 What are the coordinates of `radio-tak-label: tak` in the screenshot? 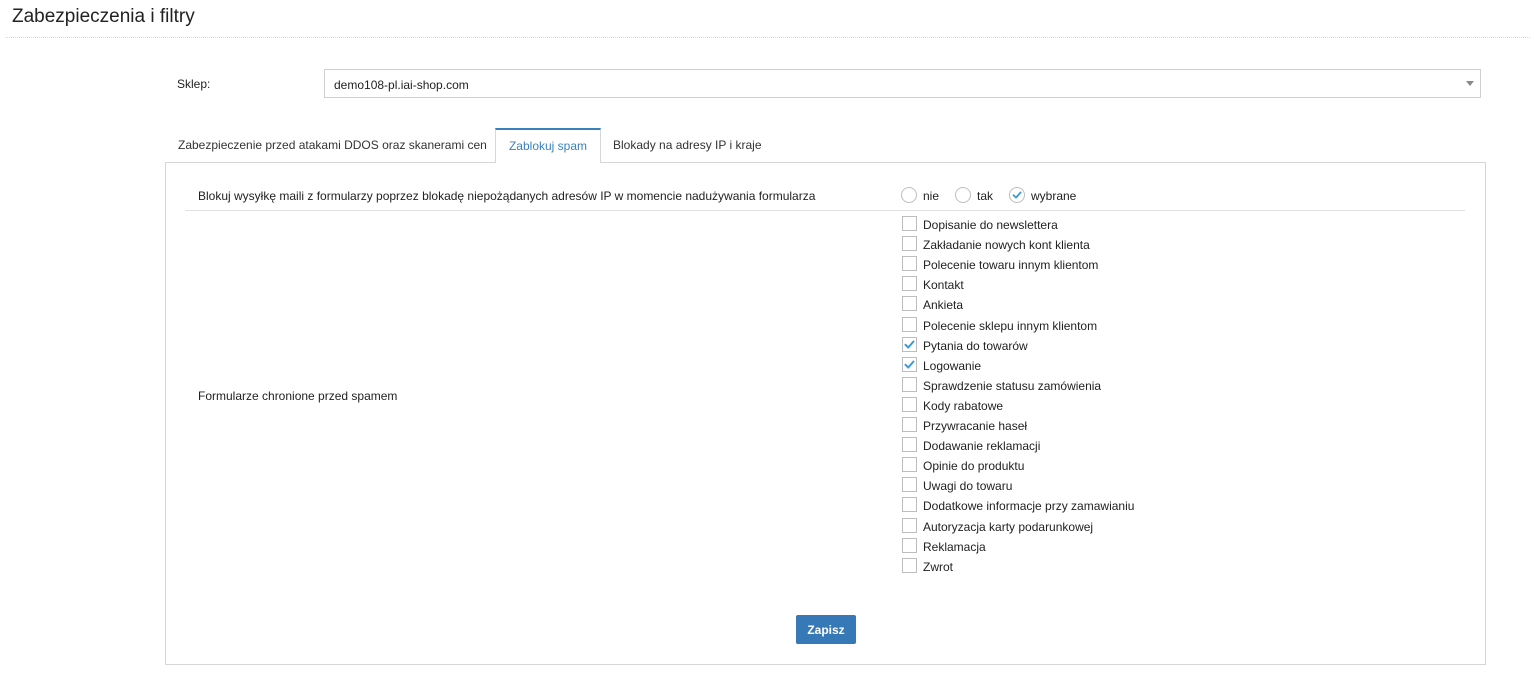 It's located at (985, 196).